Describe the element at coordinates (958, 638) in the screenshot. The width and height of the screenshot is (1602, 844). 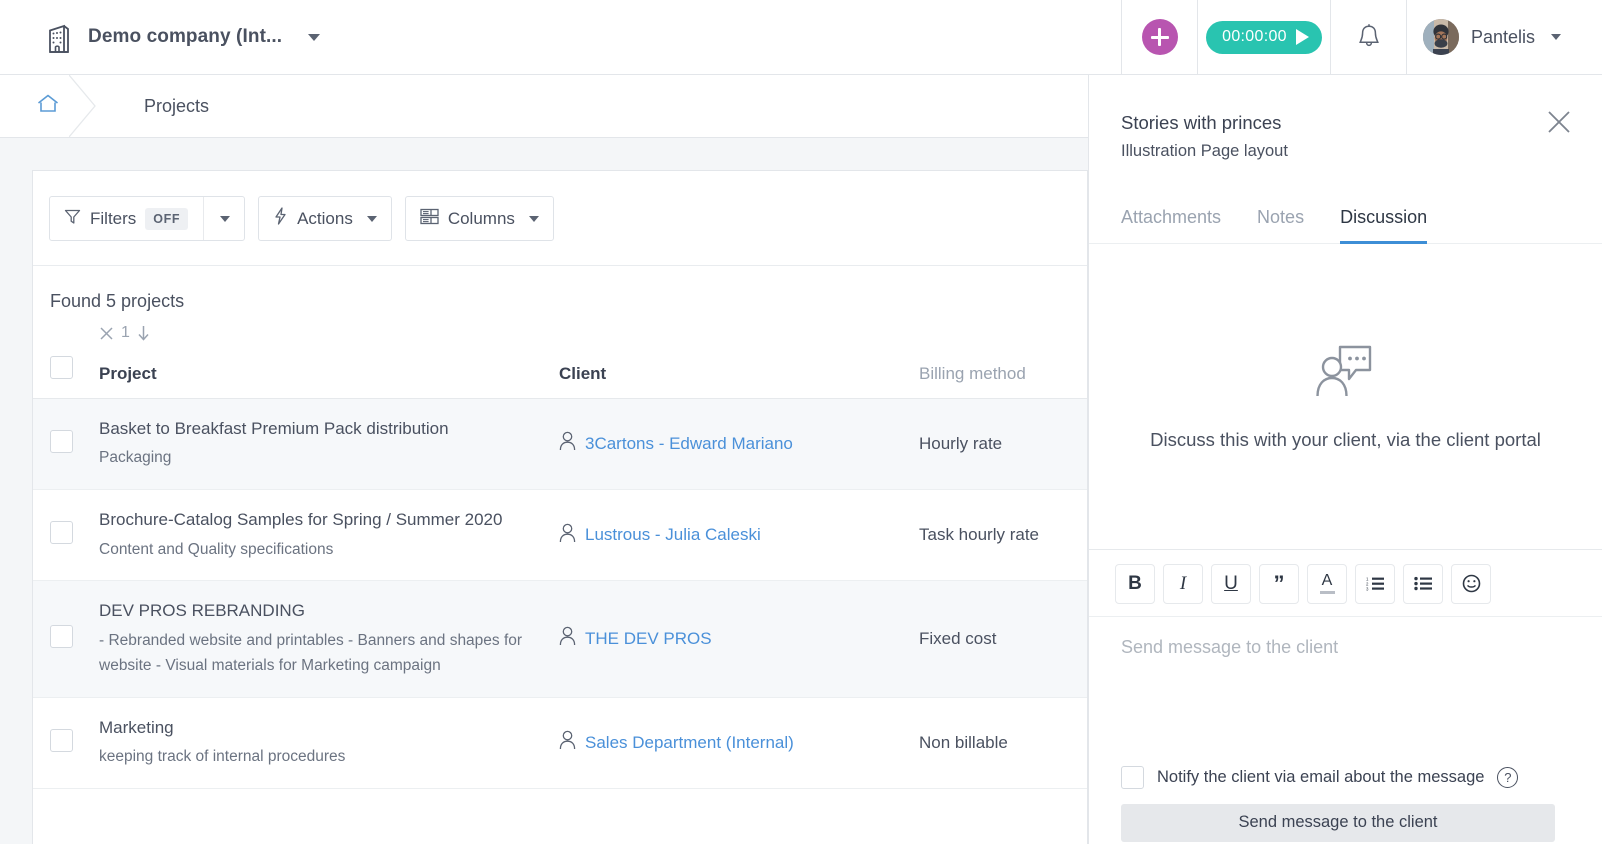
I see `billing-method: Fixed cost` at that location.